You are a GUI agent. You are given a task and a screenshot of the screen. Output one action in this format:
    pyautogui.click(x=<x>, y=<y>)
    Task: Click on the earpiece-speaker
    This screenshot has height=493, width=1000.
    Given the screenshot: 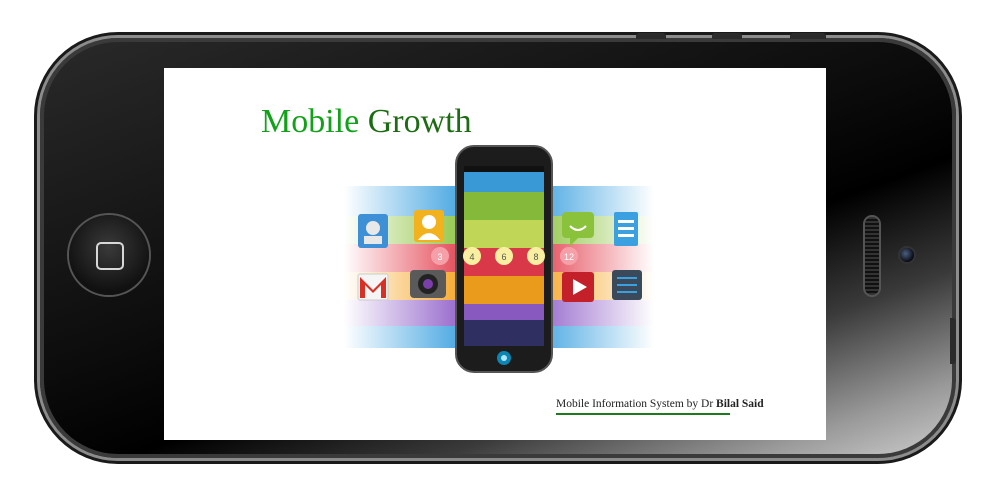 What is the action you would take?
    pyautogui.click(x=872, y=256)
    